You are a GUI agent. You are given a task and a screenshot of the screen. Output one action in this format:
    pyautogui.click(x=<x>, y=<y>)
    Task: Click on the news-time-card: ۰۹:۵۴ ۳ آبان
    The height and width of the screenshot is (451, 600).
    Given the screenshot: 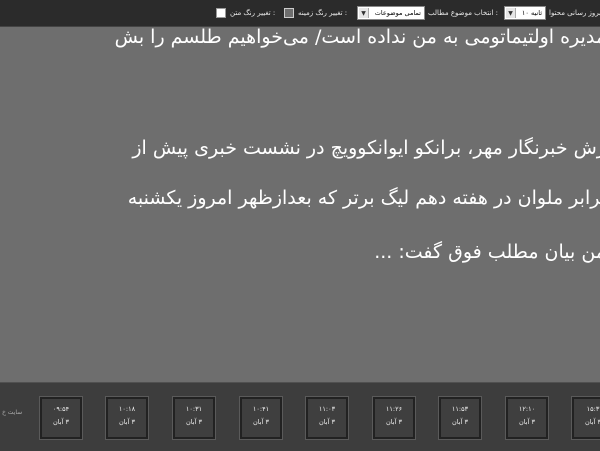 What is the action you would take?
    pyautogui.click(x=61, y=418)
    